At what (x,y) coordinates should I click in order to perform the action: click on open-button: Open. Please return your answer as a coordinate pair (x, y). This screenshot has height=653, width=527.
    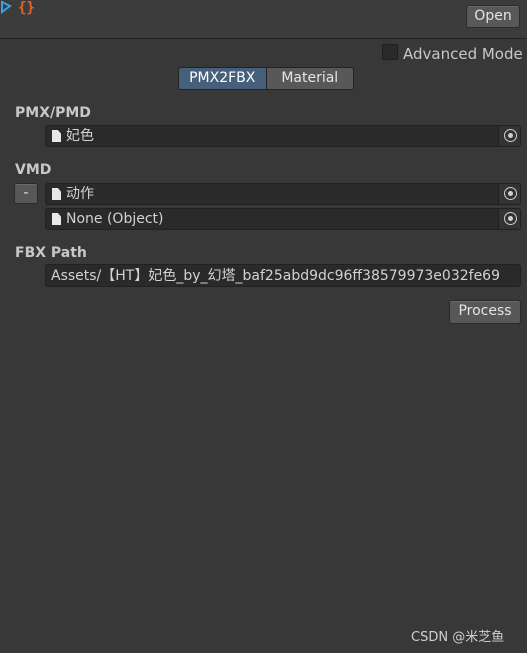
    Looking at the image, I should click on (493, 16).